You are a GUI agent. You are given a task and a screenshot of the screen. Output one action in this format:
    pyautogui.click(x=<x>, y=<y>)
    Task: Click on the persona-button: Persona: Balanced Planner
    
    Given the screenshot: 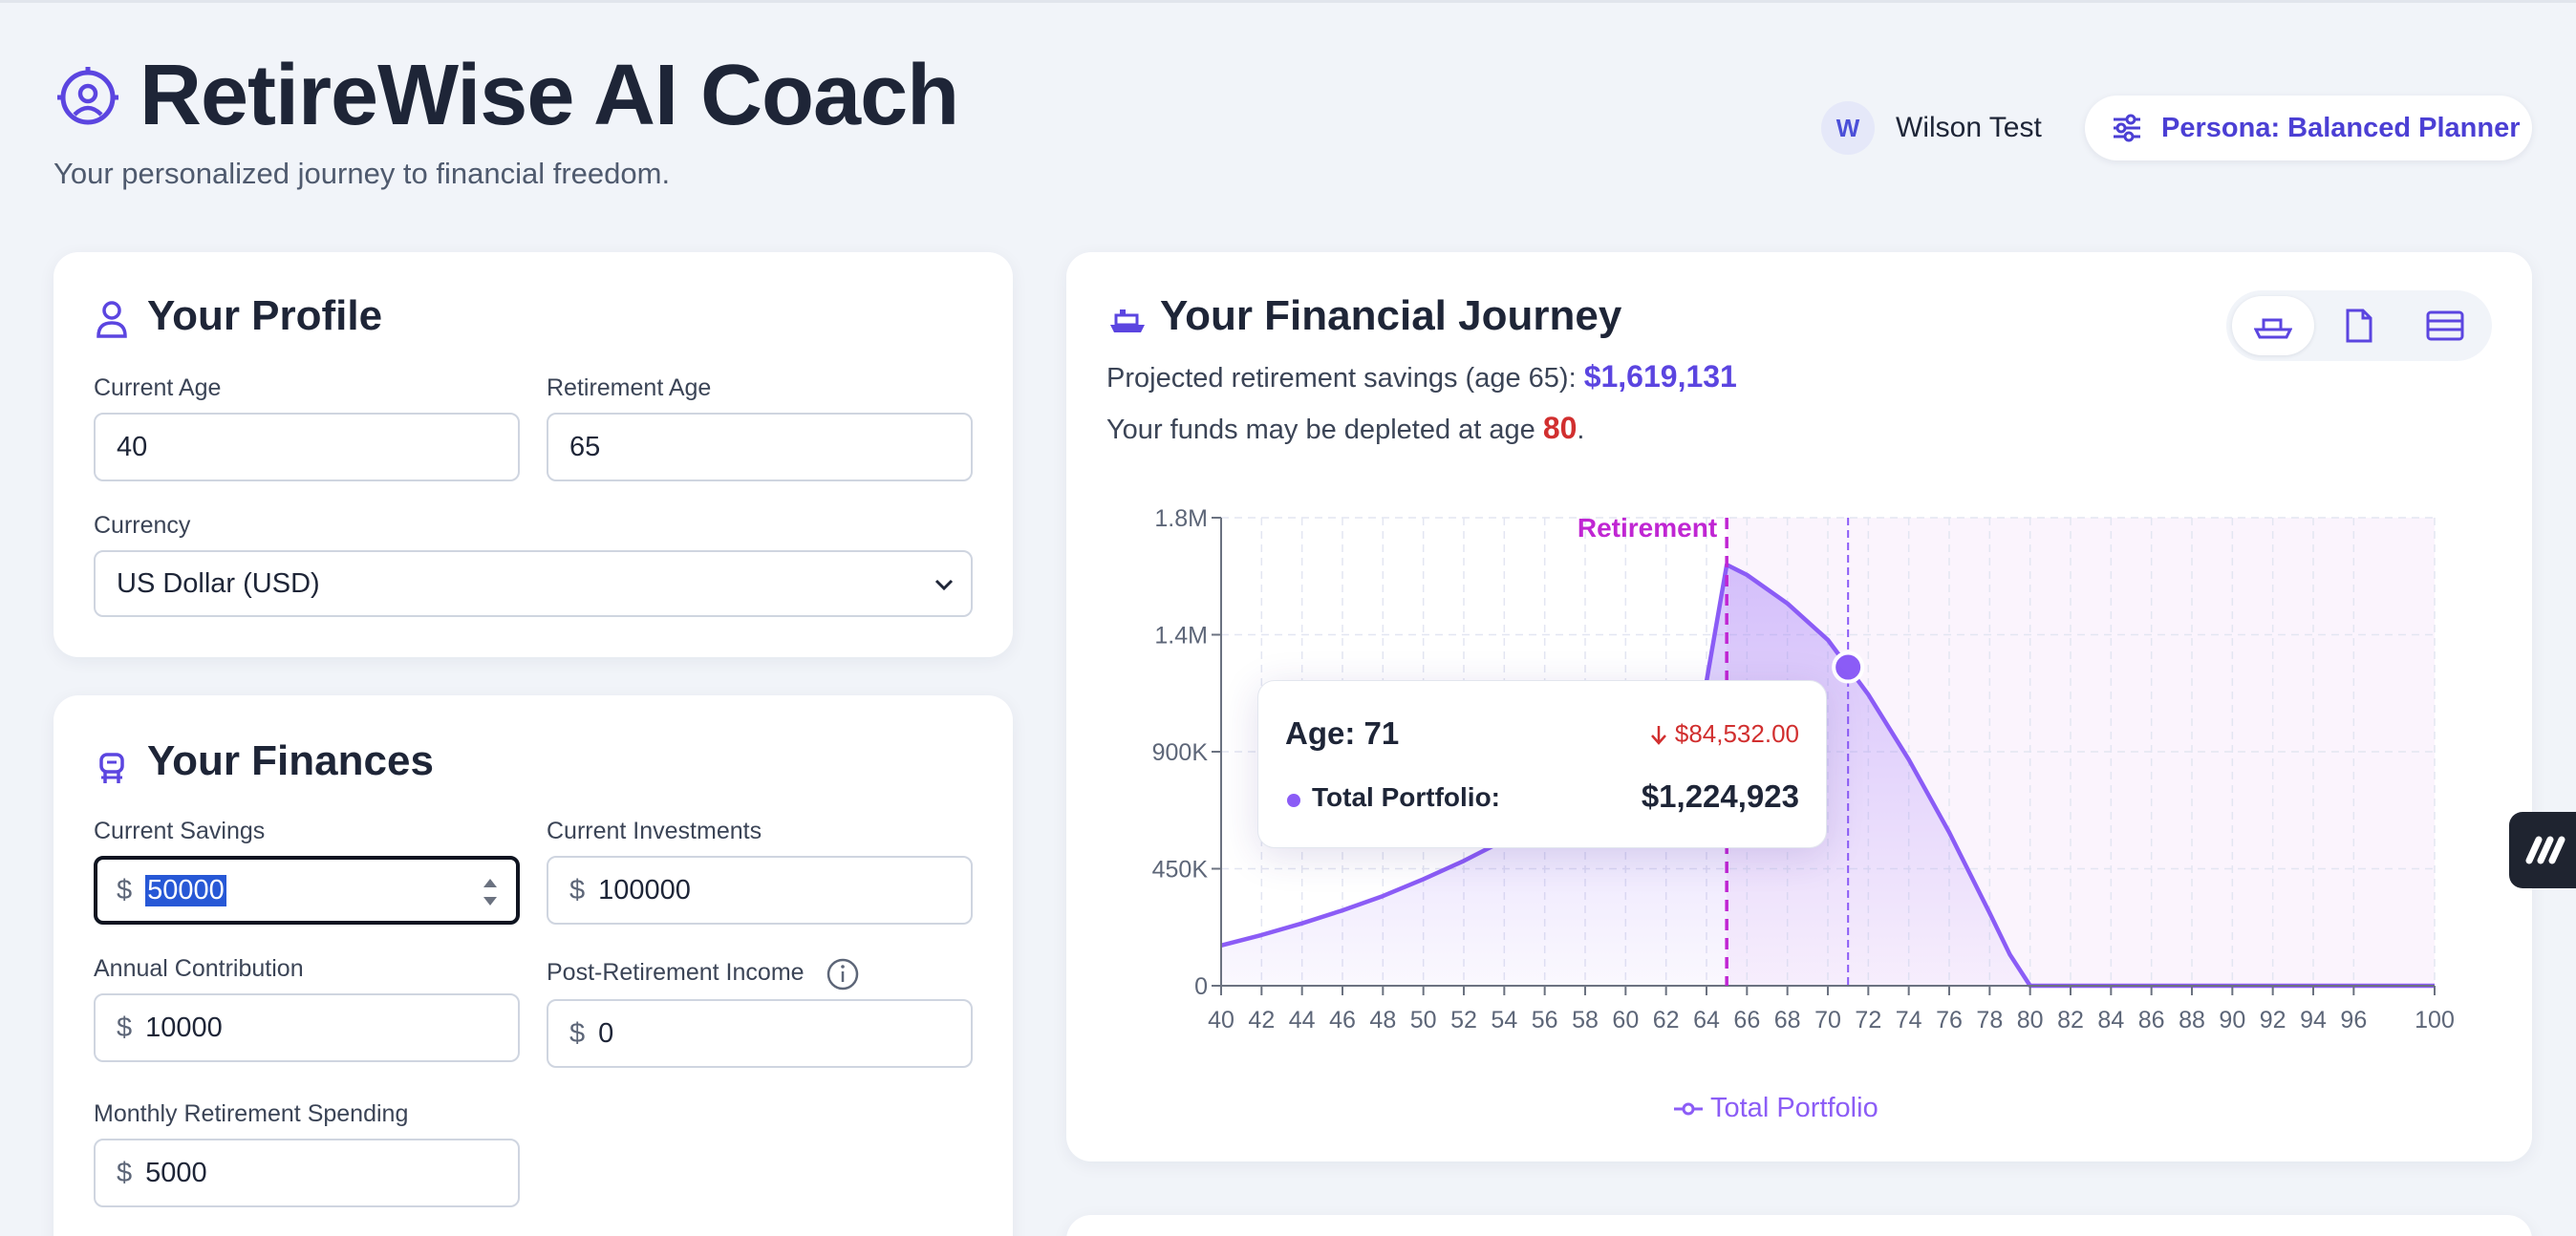 What is the action you would take?
    pyautogui.click(x=2308, y=128)
    